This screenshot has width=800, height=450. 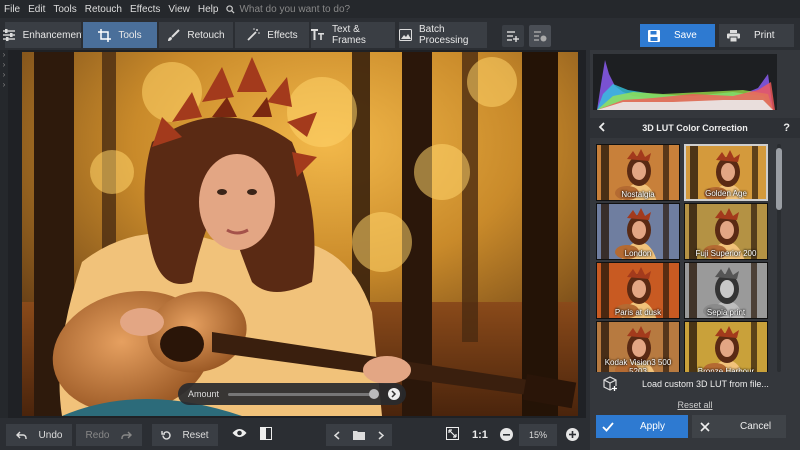 What do you see at coordinates (50, 435) in the screenshot?
I see `undo-label: Undo` at bounding box center [50, 435].